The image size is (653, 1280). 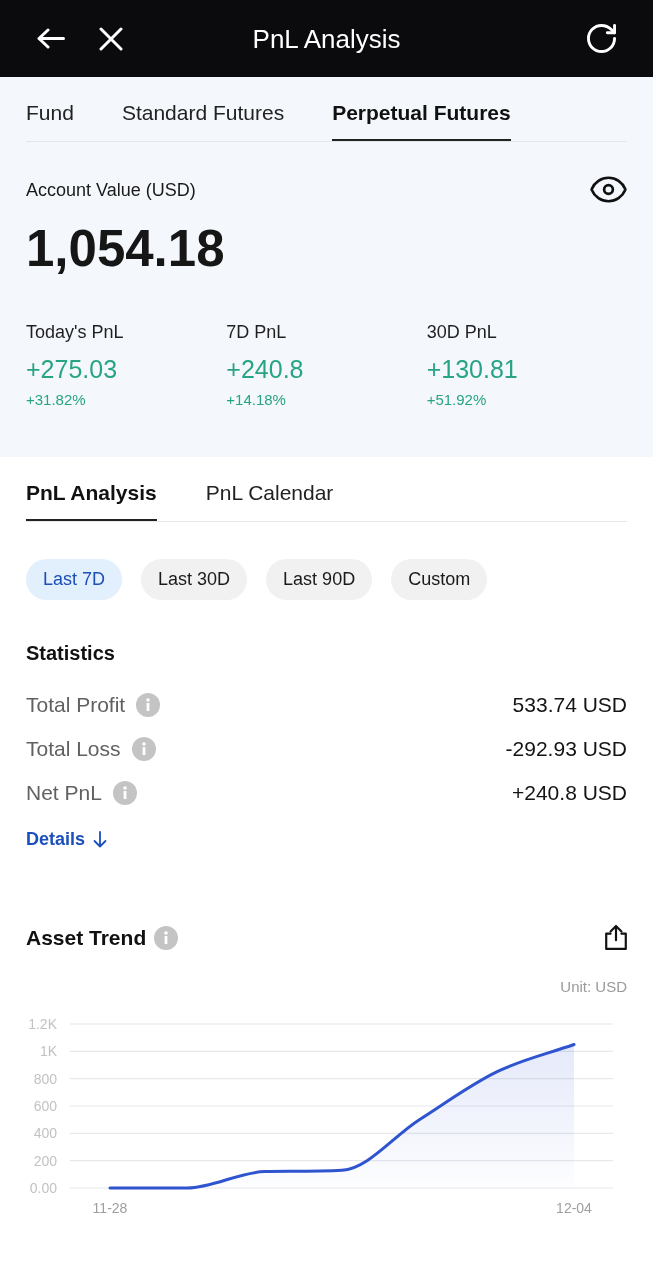 I want to click on y-axis-label: 1.2K, so click(x=42, y=1024).